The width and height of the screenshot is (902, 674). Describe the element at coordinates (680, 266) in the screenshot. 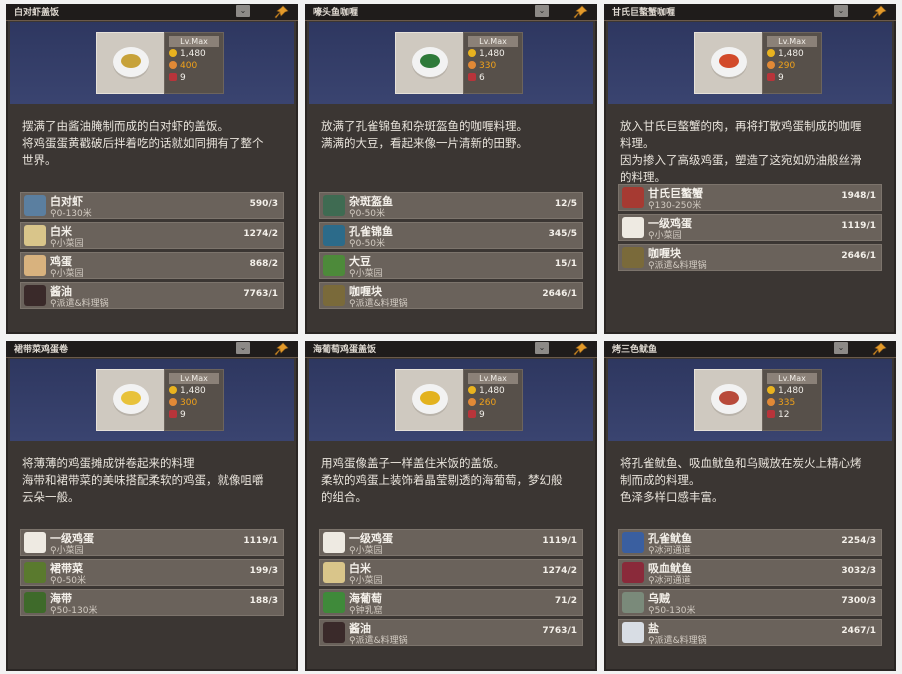

I see `location-text: 派遣&料理锅` at that location.